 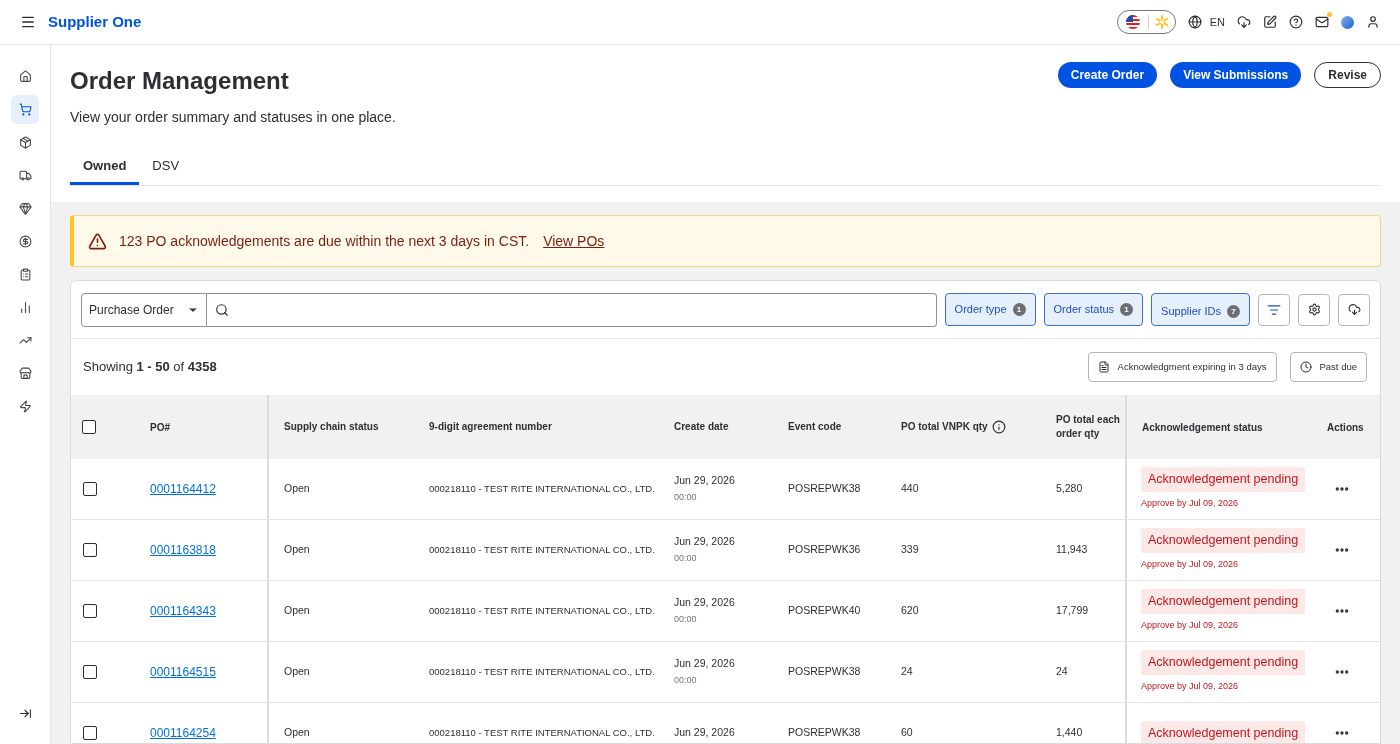 What do you see at coordinates (183, 611) in the screenshot?
I see `po-link: 0001164343` at bounding box center [183, 611].